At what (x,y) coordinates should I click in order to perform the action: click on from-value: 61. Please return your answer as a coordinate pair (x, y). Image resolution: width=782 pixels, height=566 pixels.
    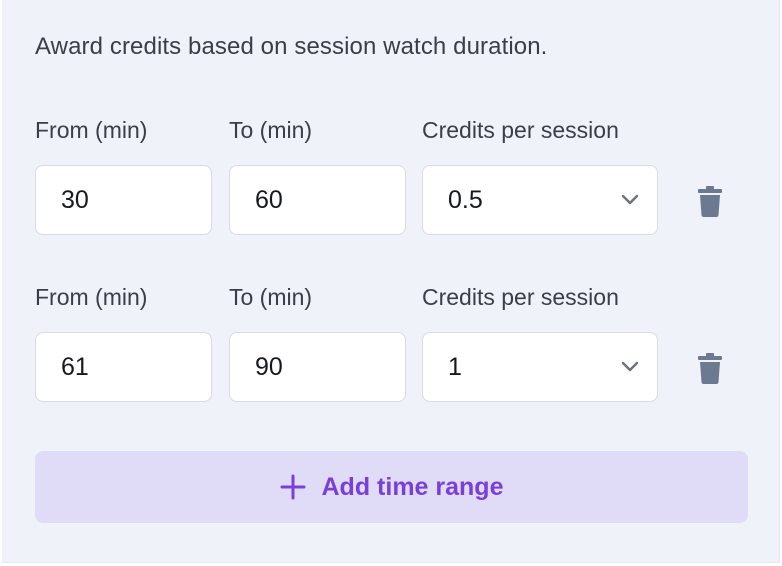
    Looking at the image, I should click on (75, 366).